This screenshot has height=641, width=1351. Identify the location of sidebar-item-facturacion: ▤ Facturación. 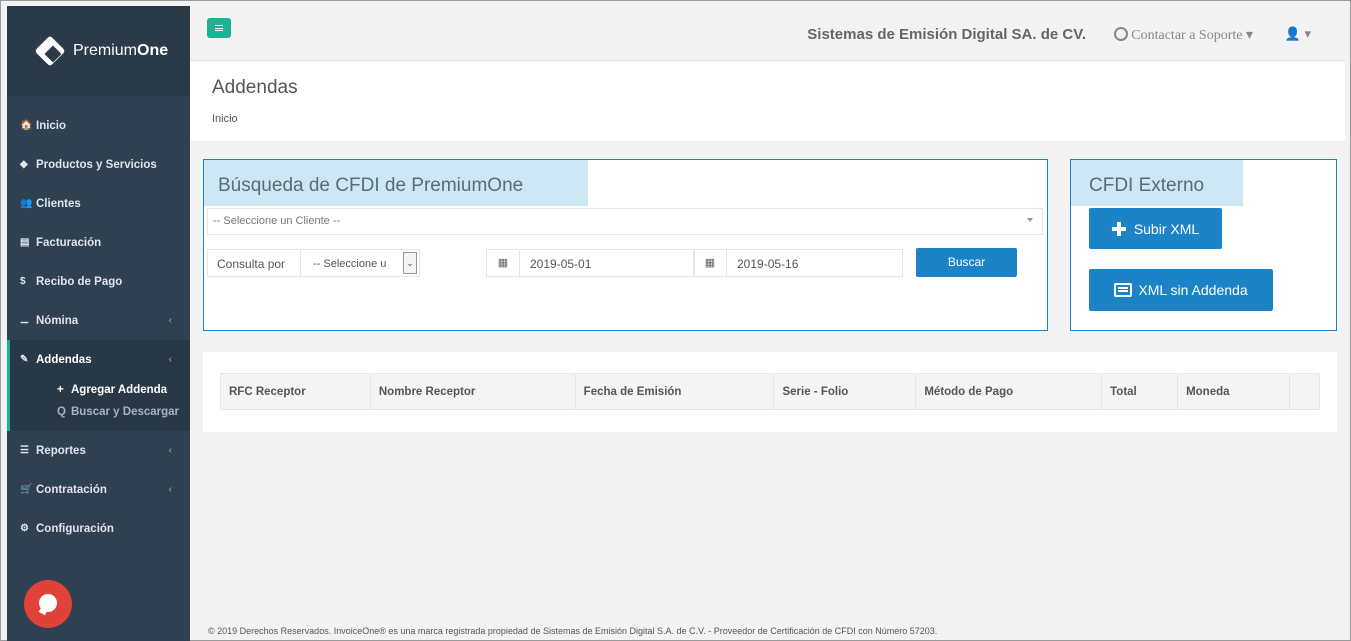
(98, 242).